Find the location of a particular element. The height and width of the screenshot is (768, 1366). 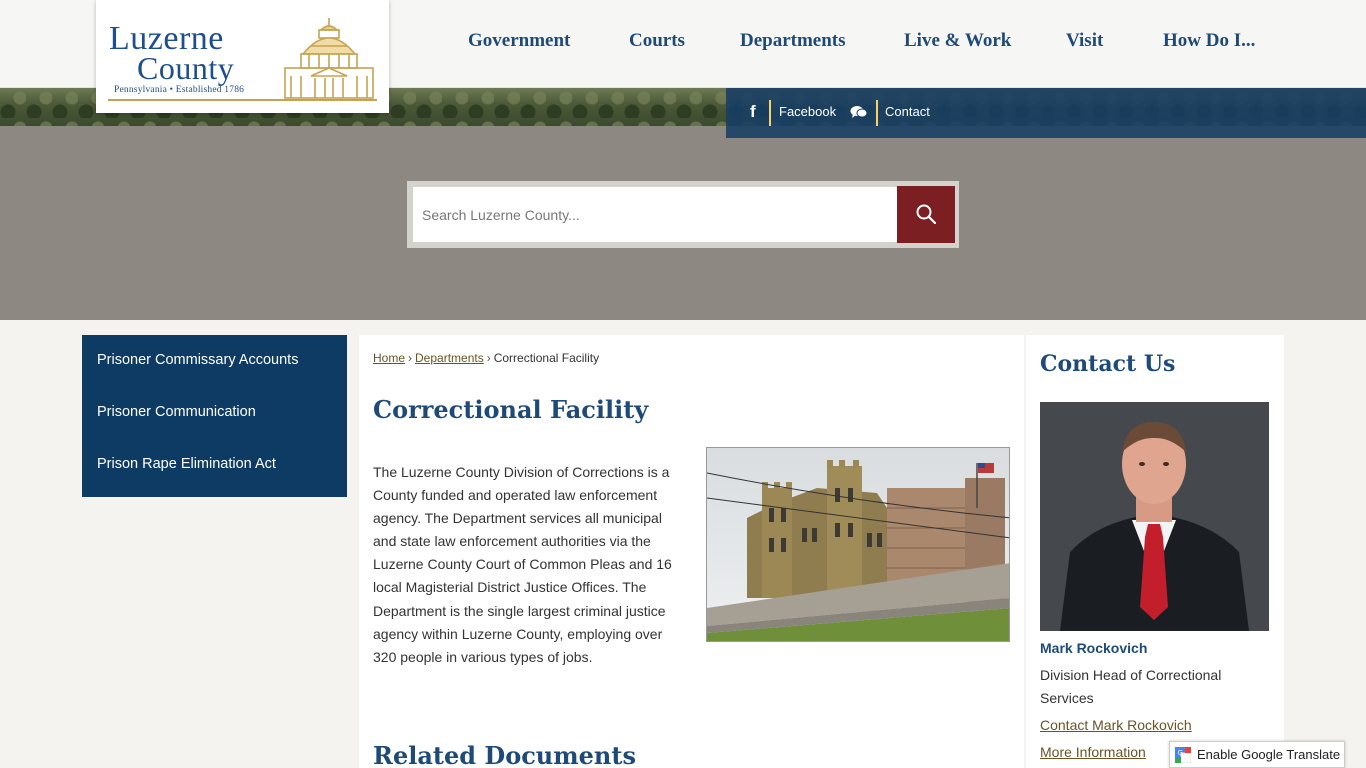

contact-title: Contact Us is located at coordinates (1108, 364).